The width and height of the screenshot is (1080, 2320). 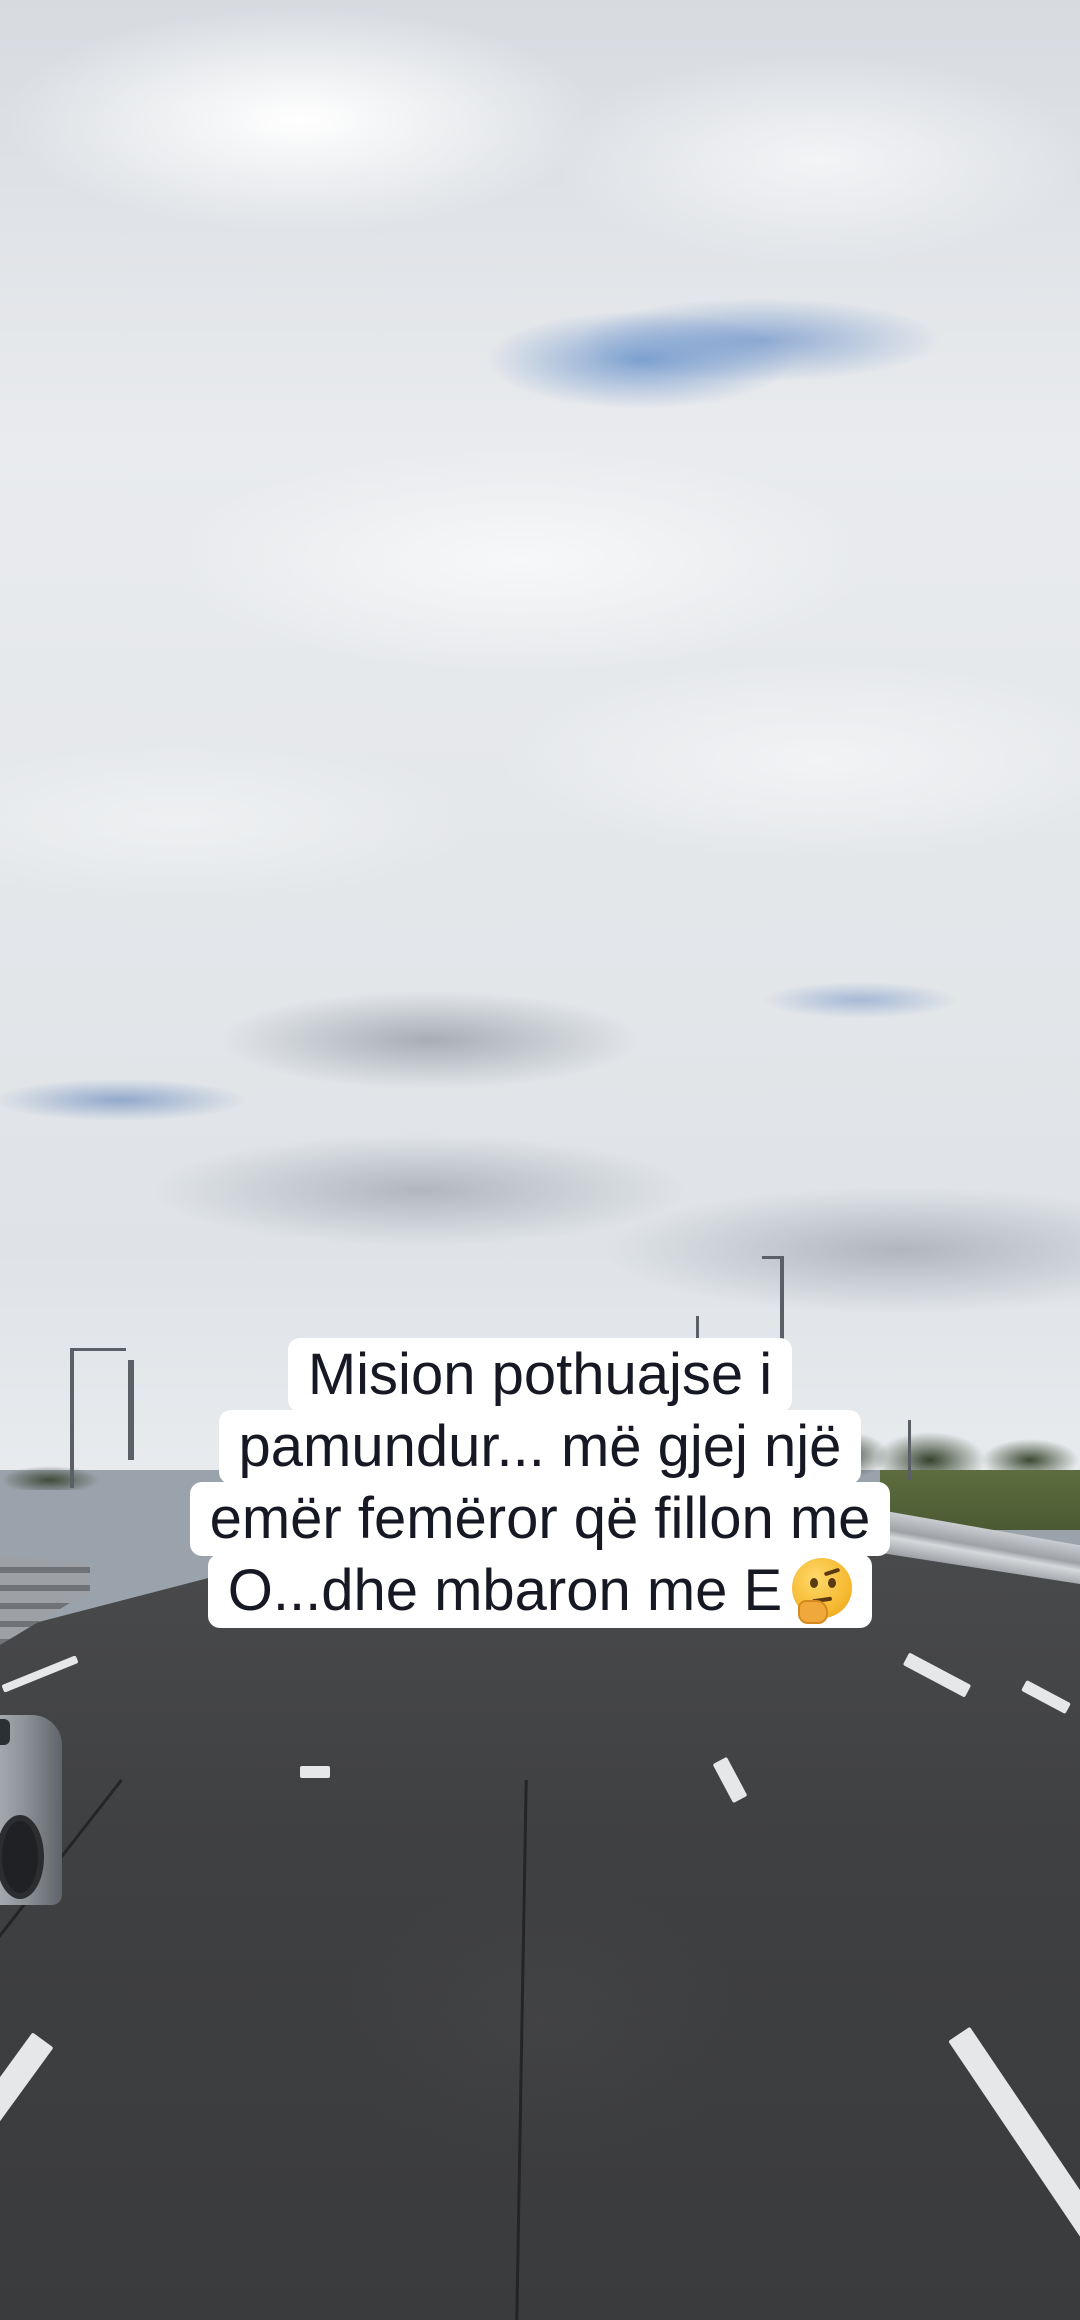 I want to click on caption-line-4-text: O...dhe mbaron me E, so click(x=505, y=1590).